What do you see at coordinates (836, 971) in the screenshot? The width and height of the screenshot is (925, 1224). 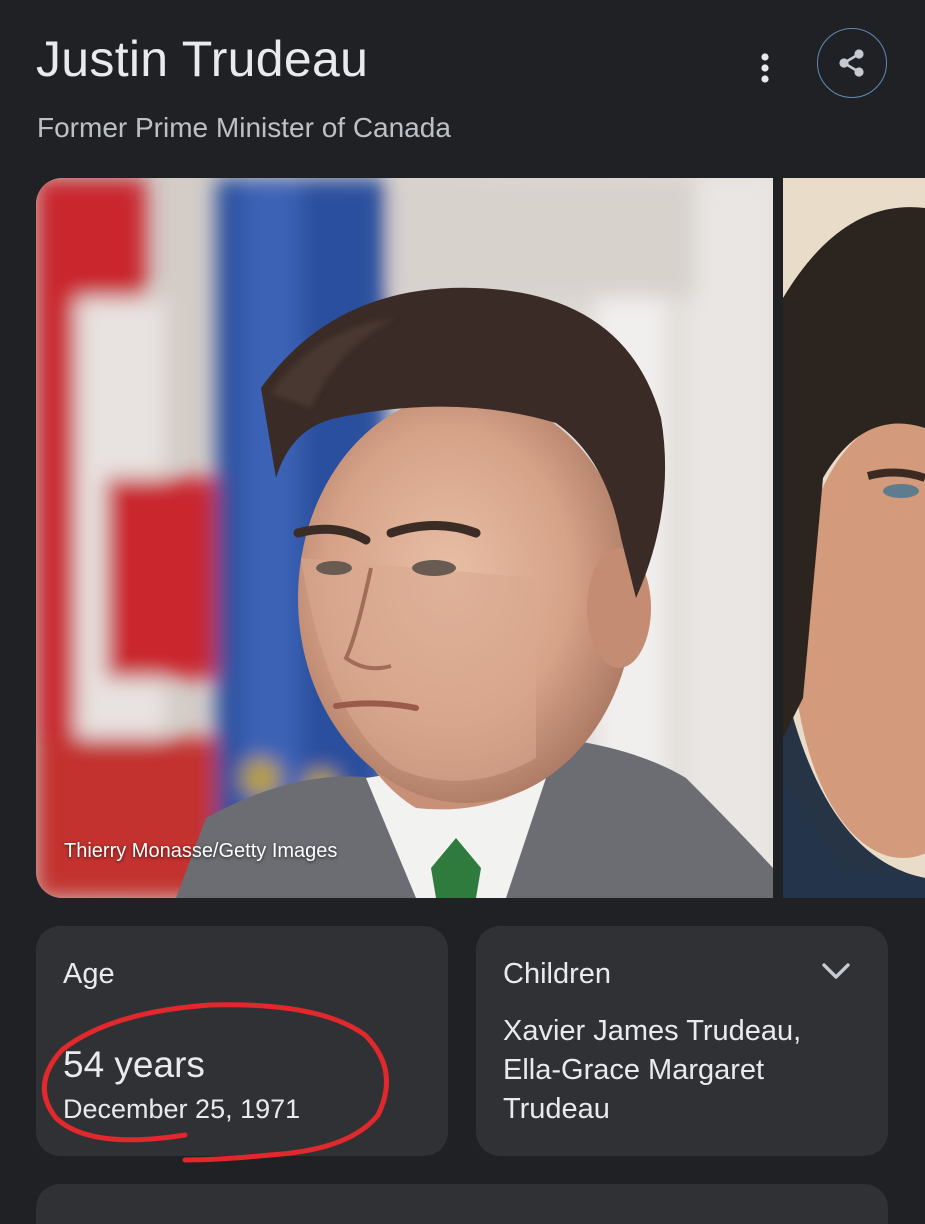 I see `chevron-down-icon` at bounding box center [836, 971].